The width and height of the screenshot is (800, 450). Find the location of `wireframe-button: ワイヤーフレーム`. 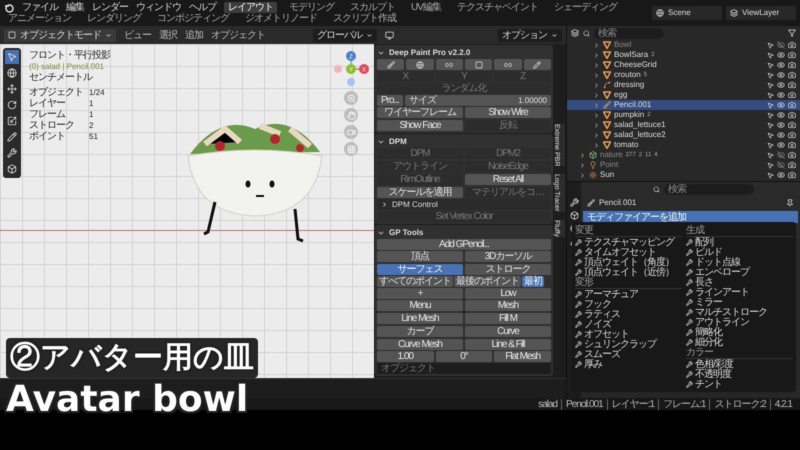

wireframe-button: ワイヤーフレーム is located at coordinates (420, 112).